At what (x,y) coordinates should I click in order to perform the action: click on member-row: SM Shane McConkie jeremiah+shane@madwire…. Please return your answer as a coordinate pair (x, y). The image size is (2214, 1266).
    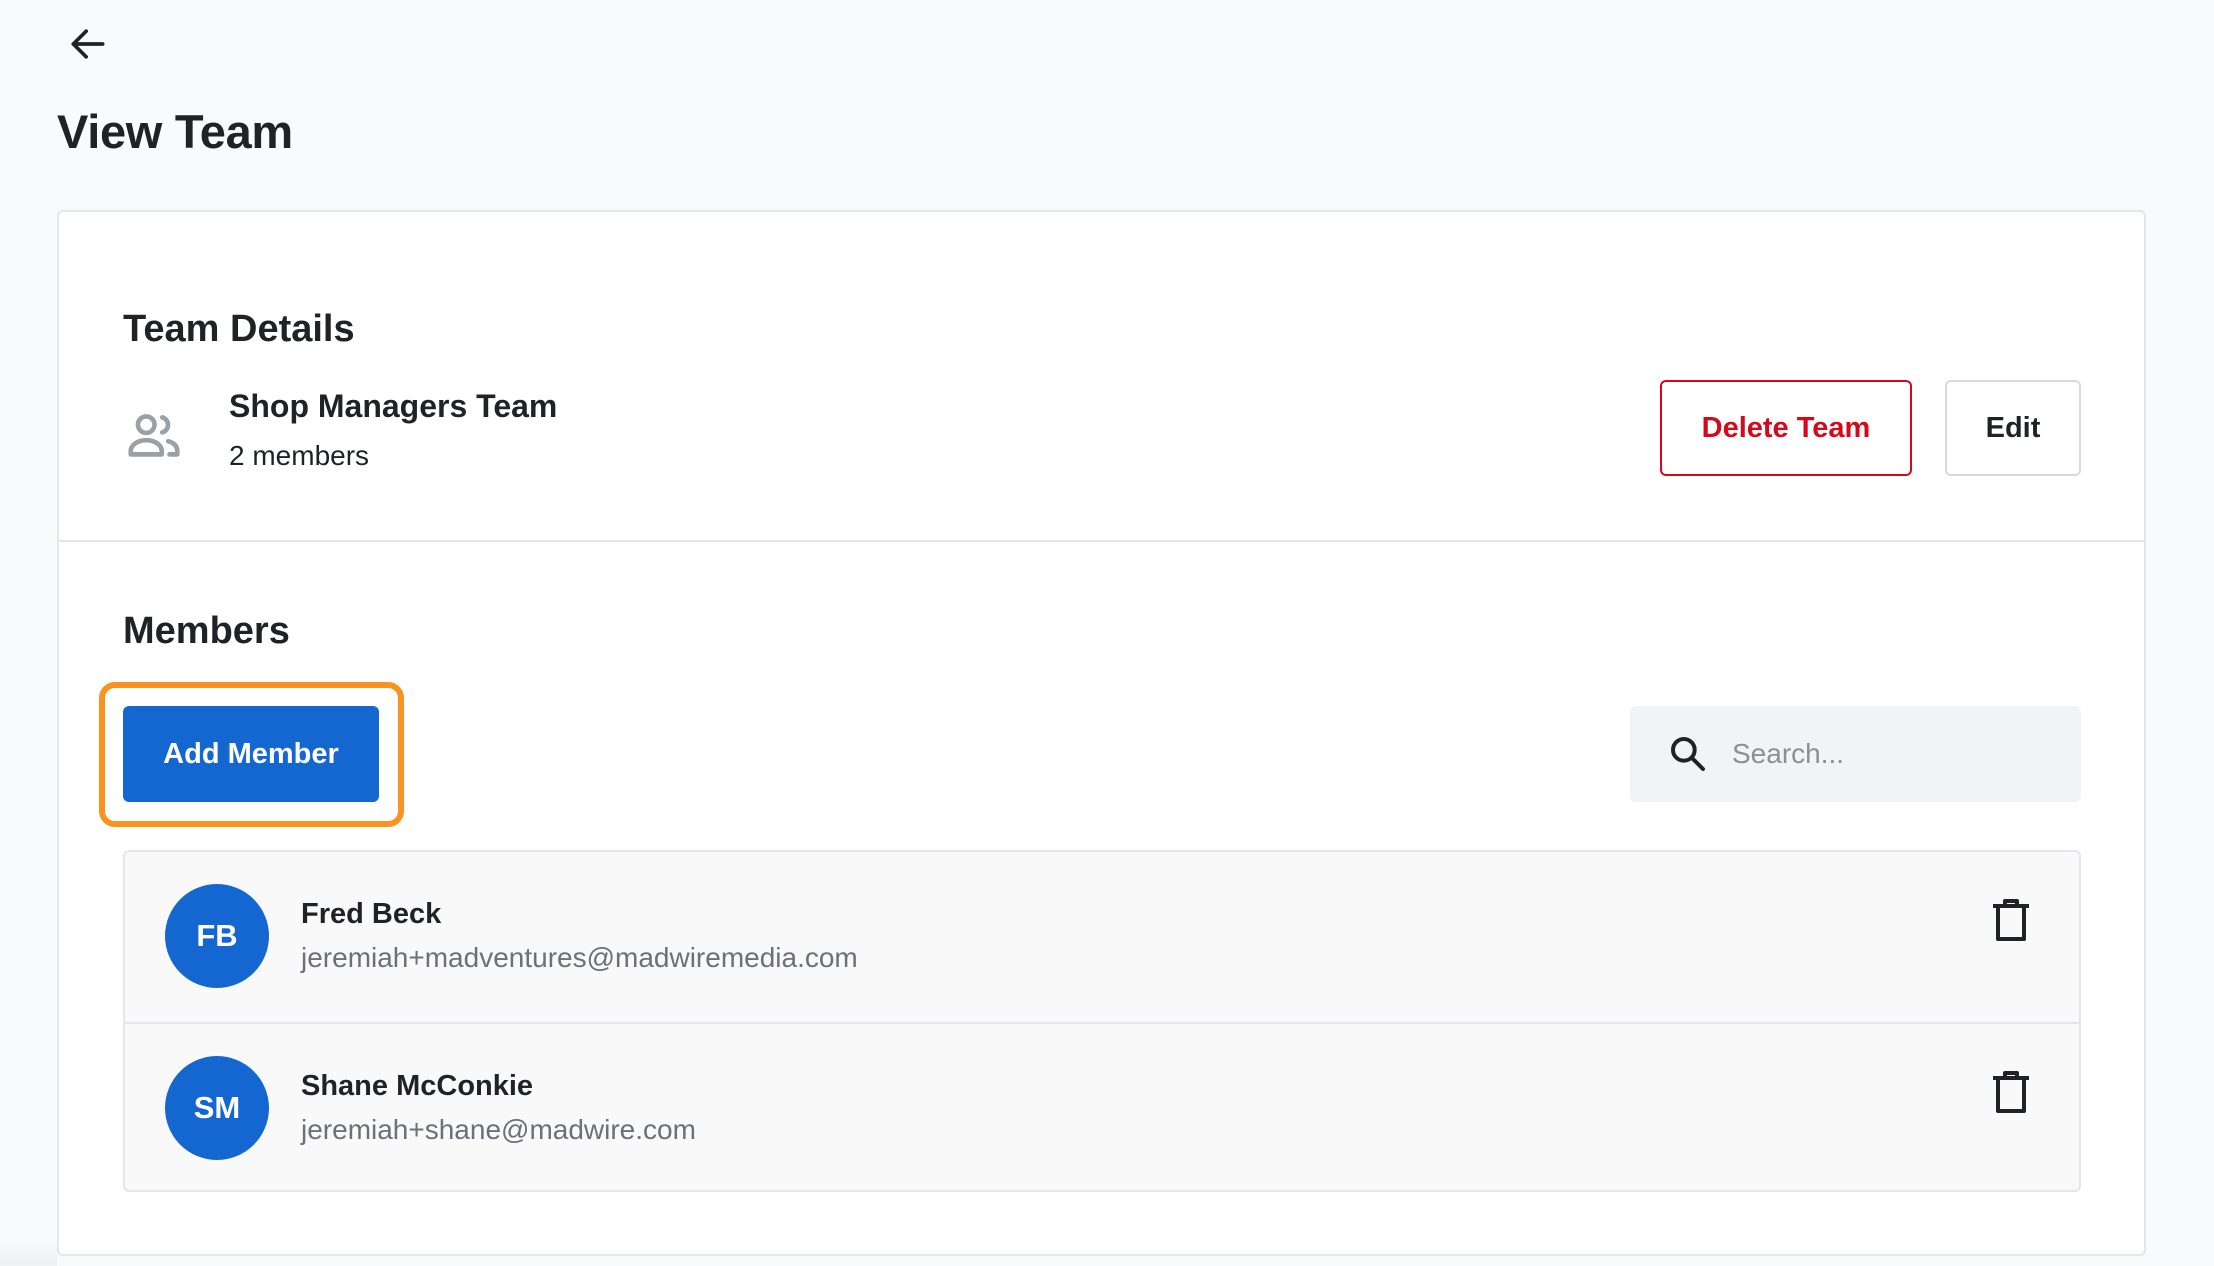
    Looking at the image, I should click on (1102, 1106).